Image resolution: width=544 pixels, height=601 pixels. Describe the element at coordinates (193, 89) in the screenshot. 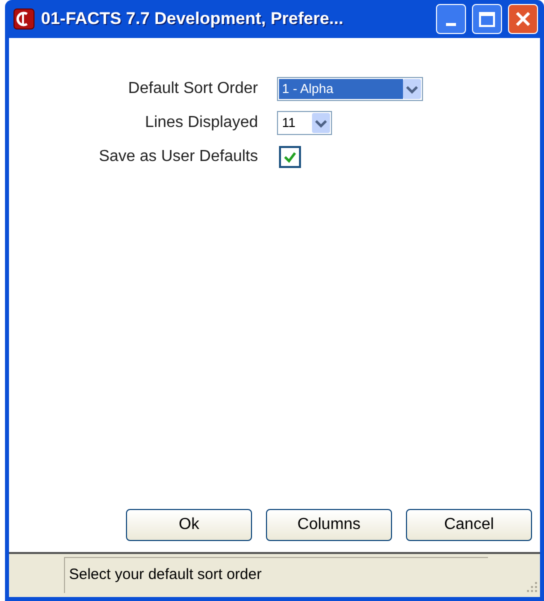

I see `field-label: Default Sort Order` at that location.